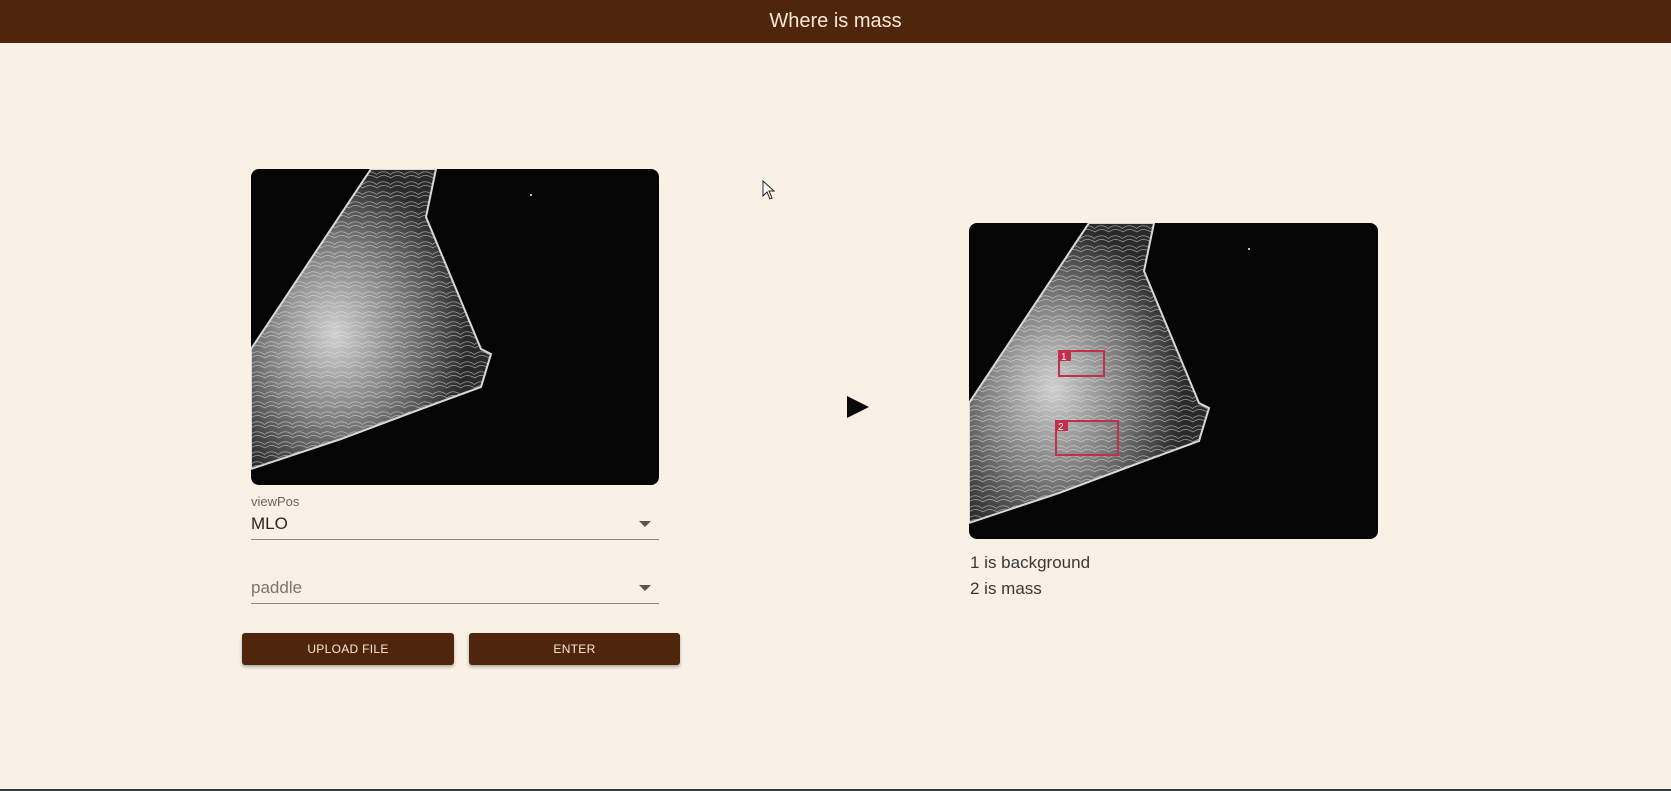 Image resolution: width=1671 pixels, height=791 pixels. Describe the element at coordinates (348, 649) in the screenshot. I see `upload-file-button: UPLOAD FILE` at that location.